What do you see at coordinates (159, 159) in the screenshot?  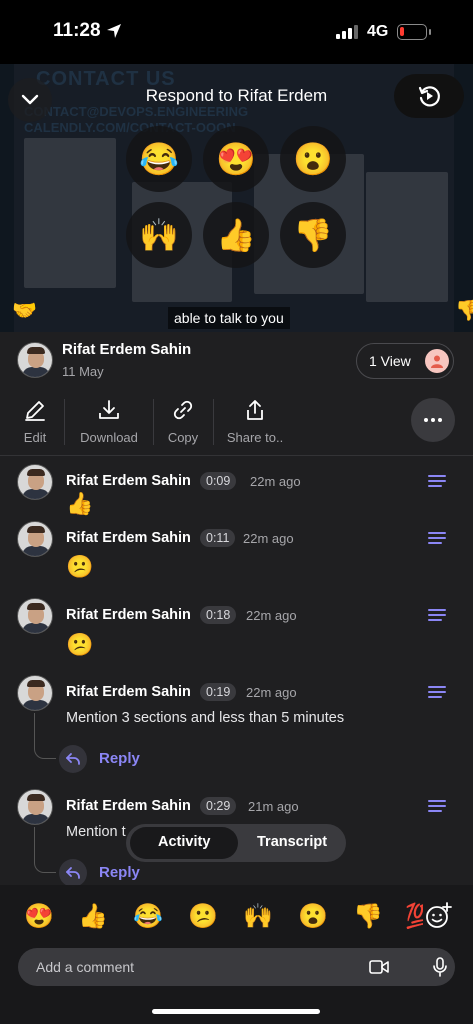 I see `reaction-laugh-button: 😂` at bounding box center [159, 159].